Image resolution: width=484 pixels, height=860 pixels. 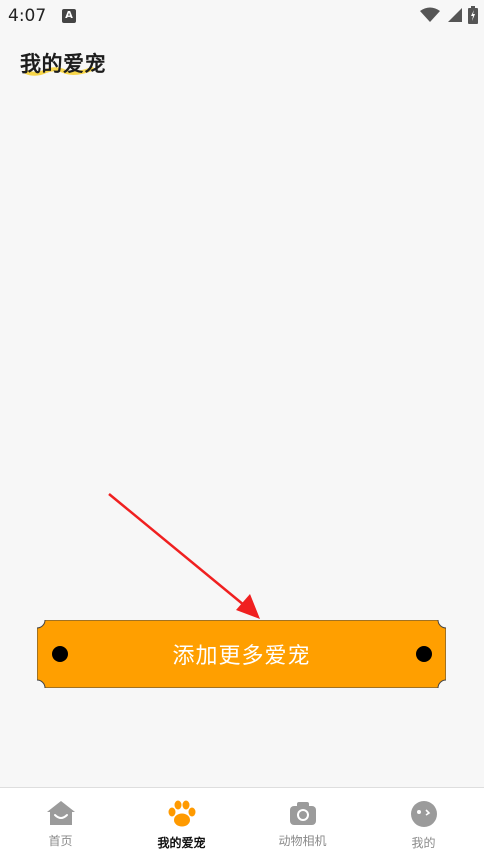 I want to click on camera-icon, so click(x=302, y=813).